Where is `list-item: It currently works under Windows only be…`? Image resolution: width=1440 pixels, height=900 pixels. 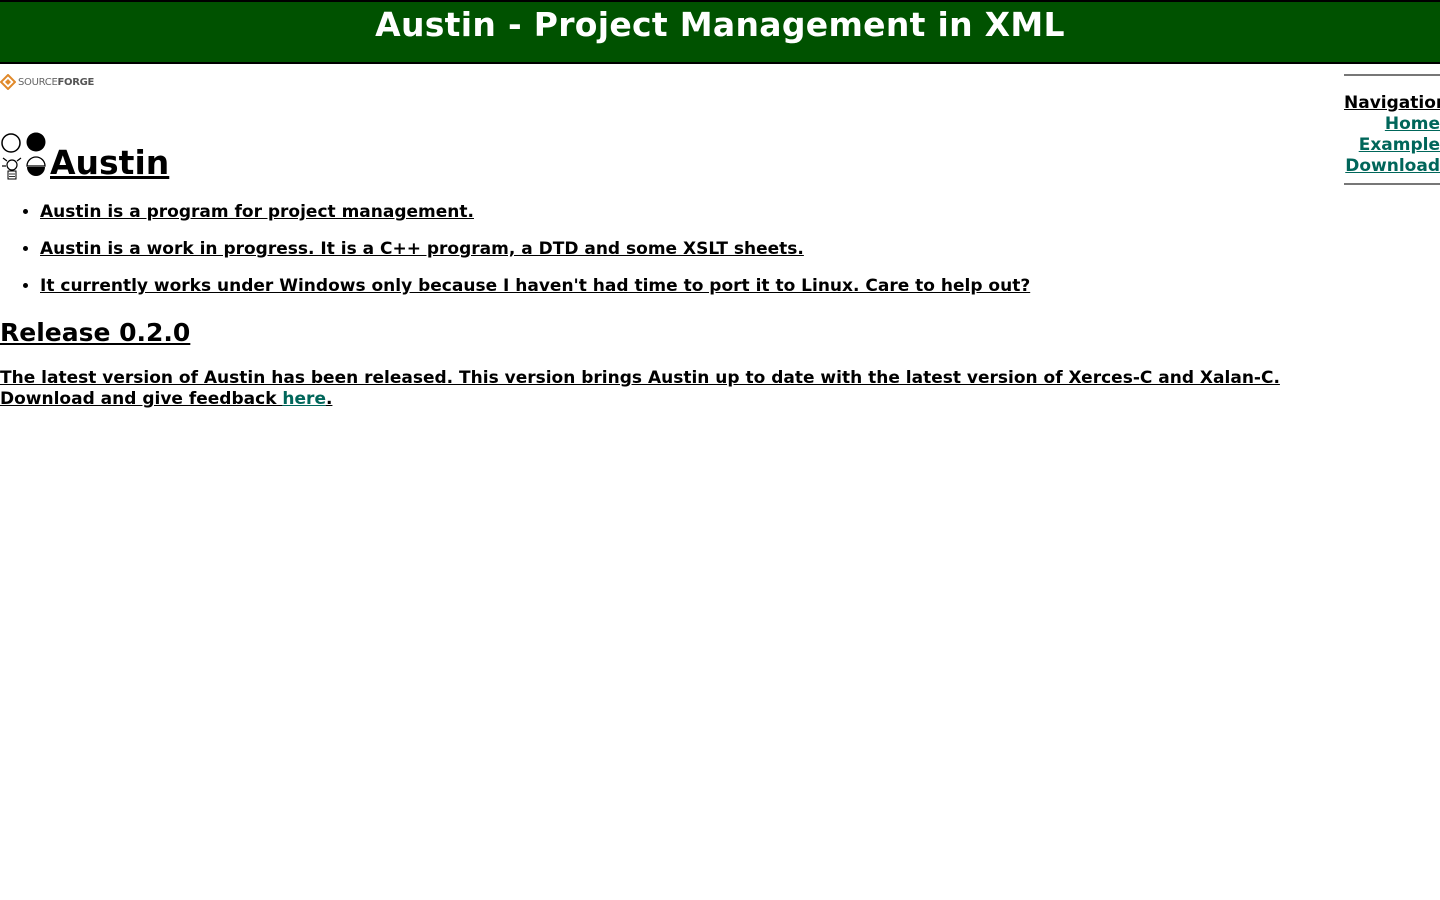 list-item: It currently works under Windows only be… is located at coordinates (535, 286).